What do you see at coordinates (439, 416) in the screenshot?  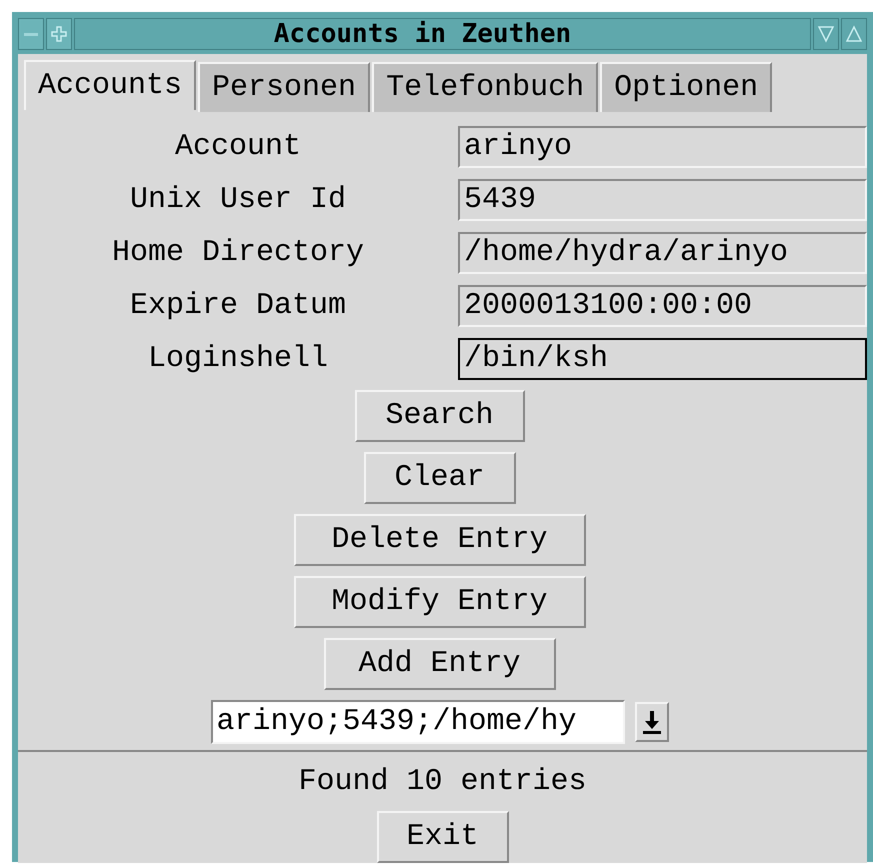 I see `action-button: Search` at bounding box center [439, 416].